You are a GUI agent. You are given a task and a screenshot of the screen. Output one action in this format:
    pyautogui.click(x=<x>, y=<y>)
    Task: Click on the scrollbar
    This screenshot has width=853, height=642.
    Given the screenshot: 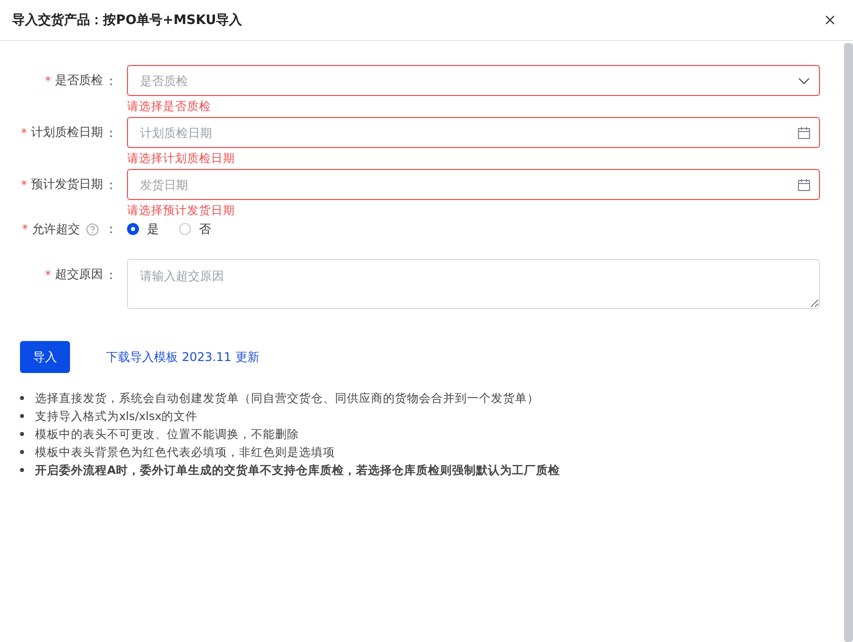 What is the action you would take?
    pyautogui.click(x=848, y=342)
    